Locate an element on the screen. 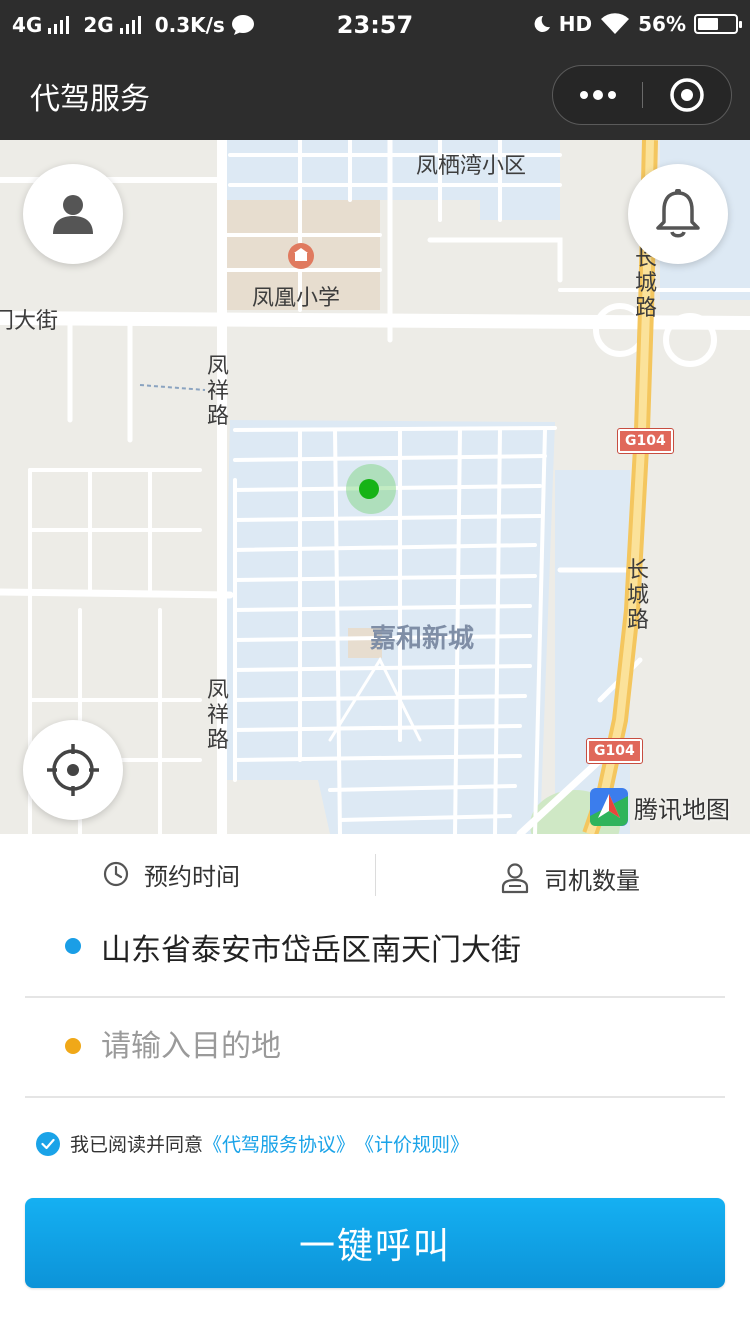  reserve-time-label: 预约时间 is located at coordinates (192, 876).